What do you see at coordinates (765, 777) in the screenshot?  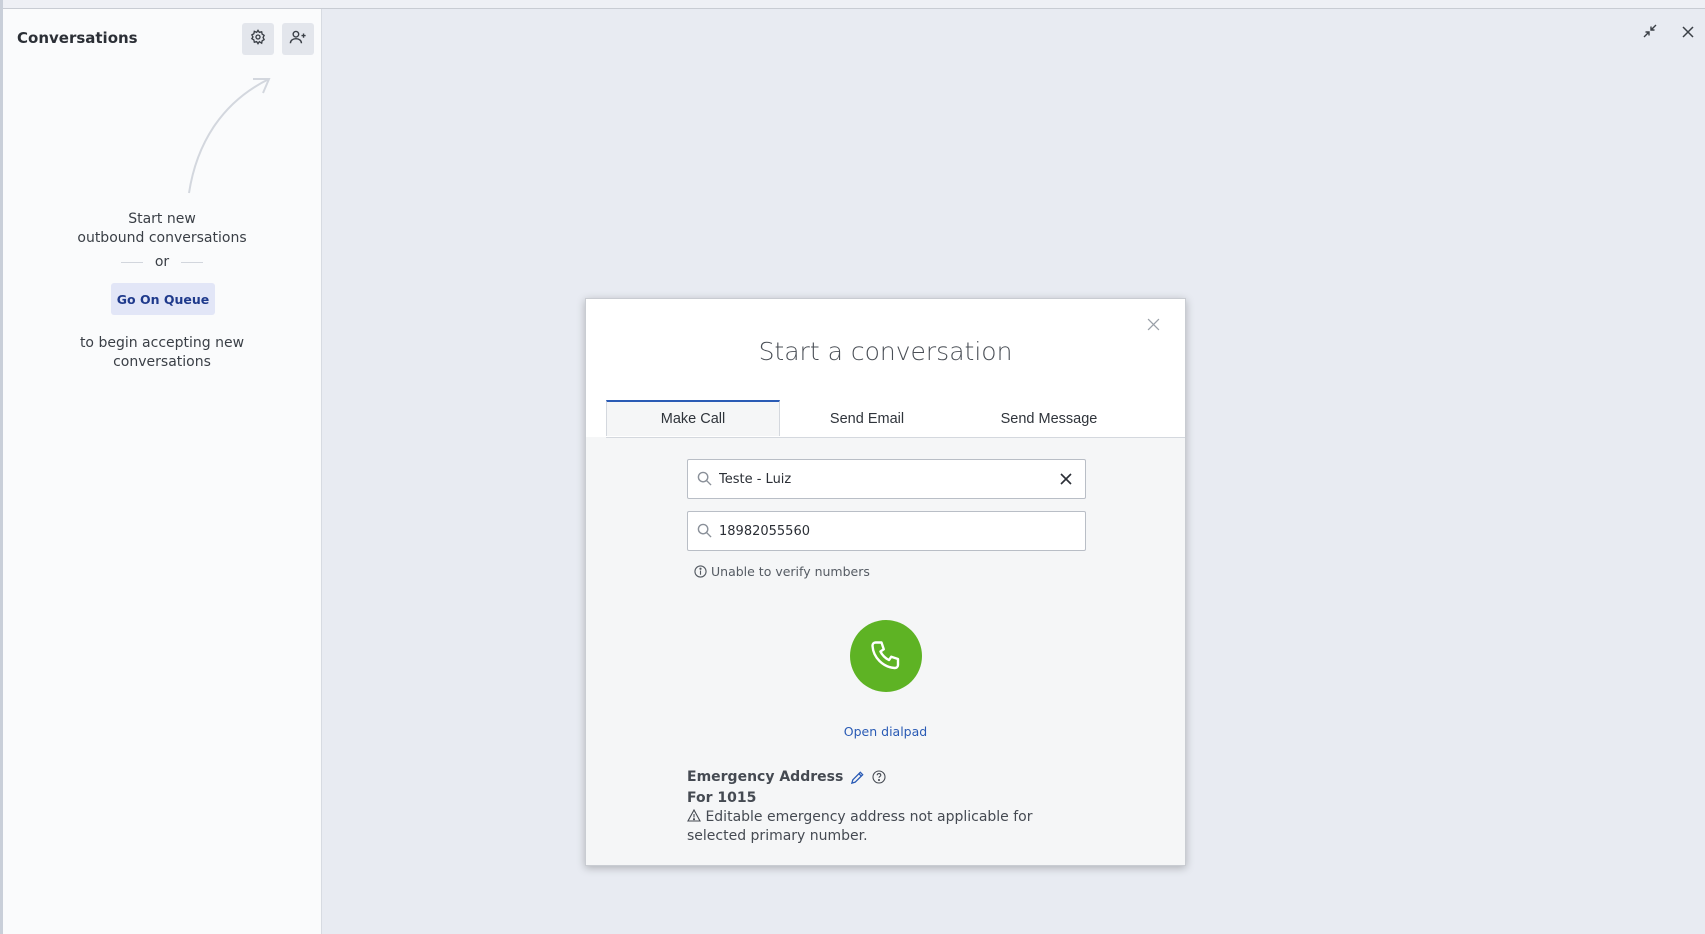 I see `emergency-address-title: Emergency Address` at bounding box center [765, 777].